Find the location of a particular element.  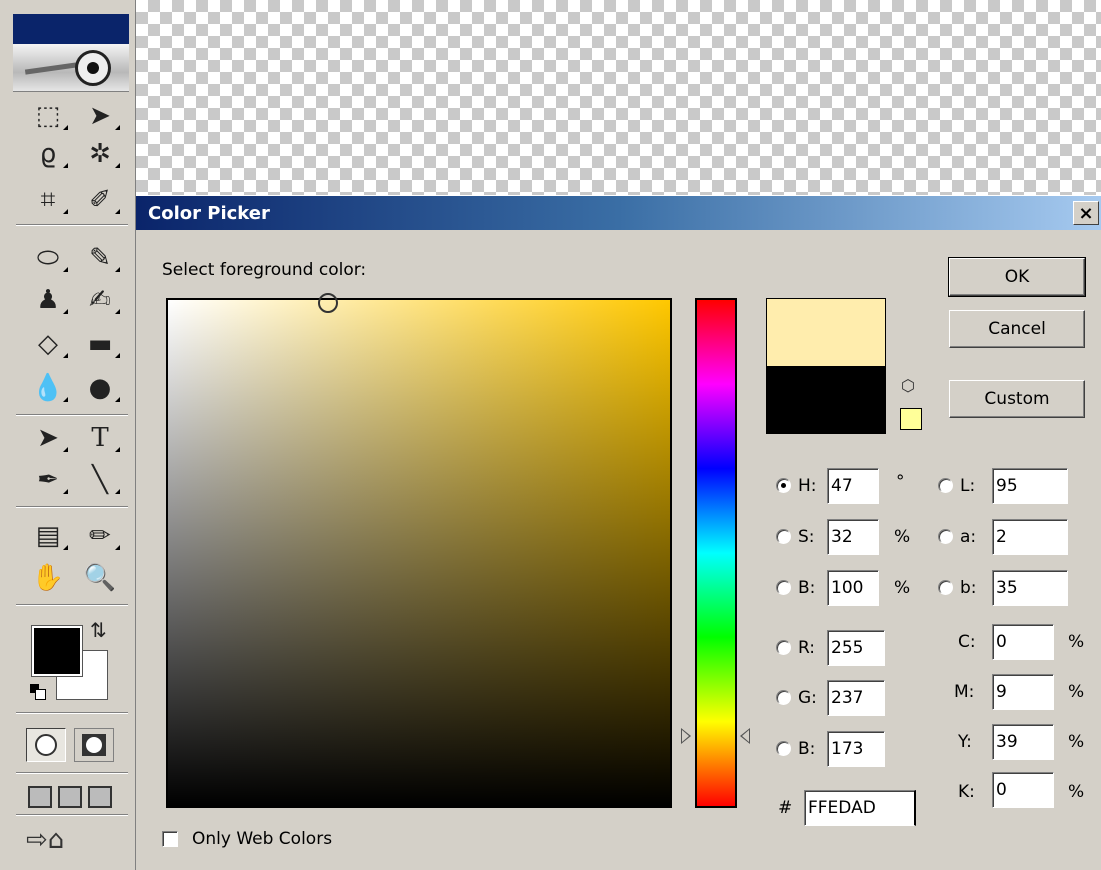

lab-l-radio is located at coordinates (945, 485).